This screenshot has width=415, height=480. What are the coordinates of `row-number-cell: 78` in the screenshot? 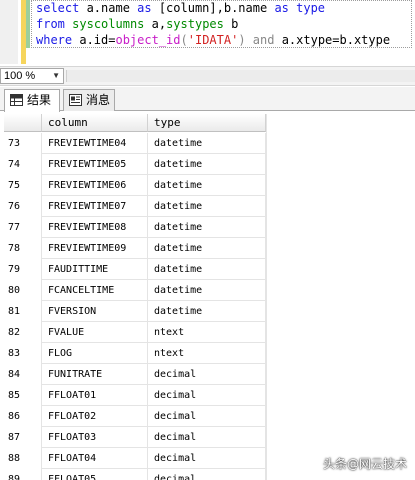 It's located at (23, 248).